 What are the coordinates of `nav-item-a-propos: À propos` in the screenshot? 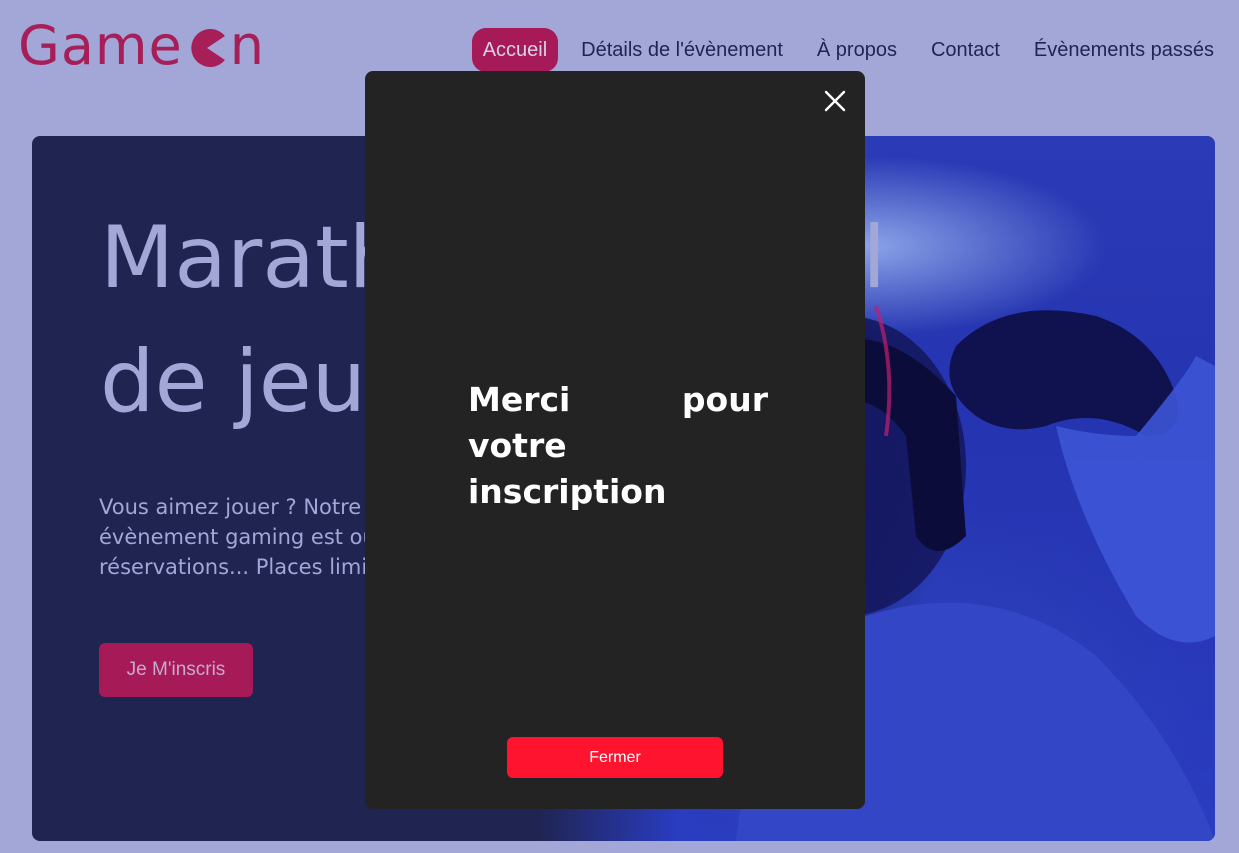 It's located at (857, 50).